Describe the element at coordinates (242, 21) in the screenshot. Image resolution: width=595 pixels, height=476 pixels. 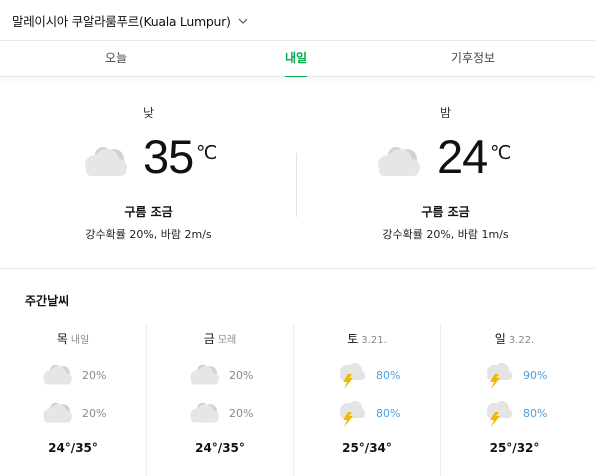
I see `chevron-down-icon` at that location.